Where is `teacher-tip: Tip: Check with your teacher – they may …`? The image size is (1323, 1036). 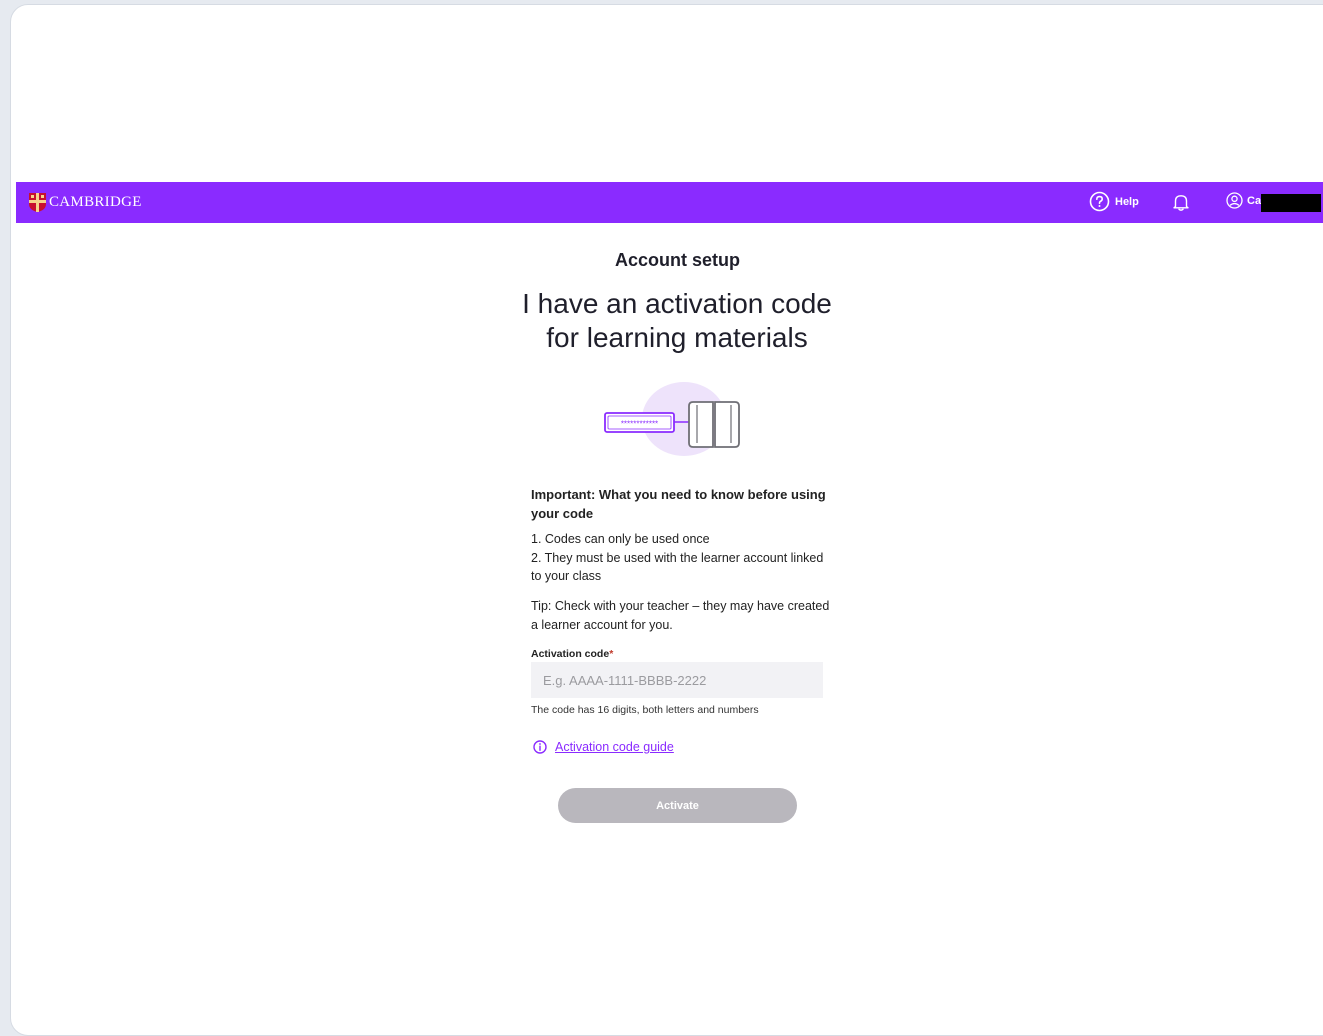 teacher-tip: Tip: Check with your teacher – they may … is located at coordinates (680, 615).